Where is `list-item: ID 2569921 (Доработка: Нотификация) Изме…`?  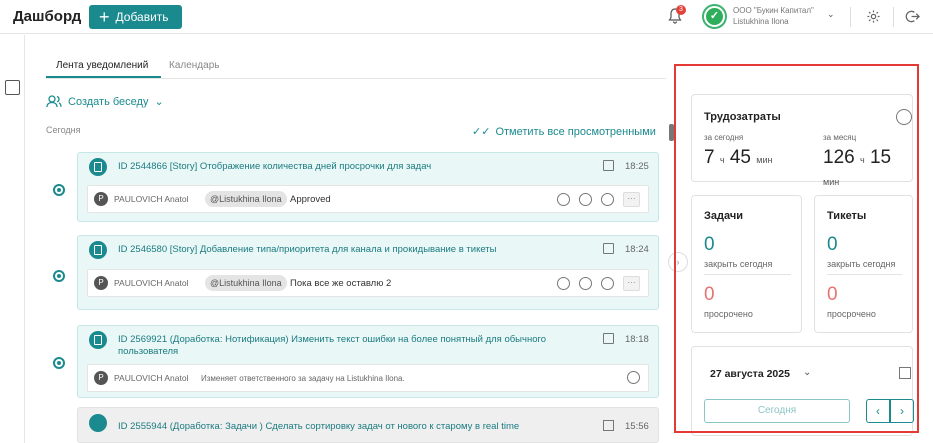
list-item: ID 2569921 (Доработка: Нотификация) Изме… is located at coordinates (368, 361).